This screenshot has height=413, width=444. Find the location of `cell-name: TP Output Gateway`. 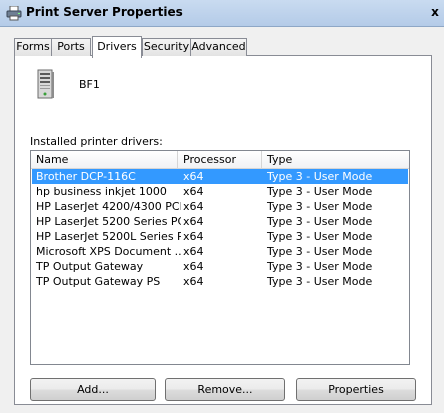

cell-name: TP Output Gateway is located at coordinates (90, 266).